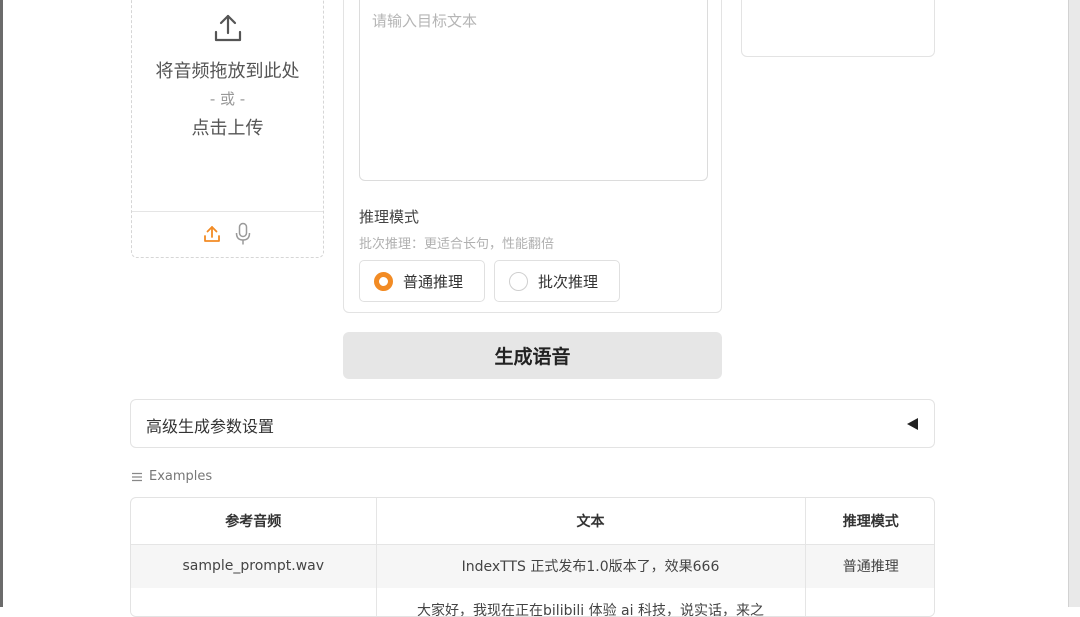  Describe the element at coordinates (383, 281) in the screenshot. I see `radio-selected-icon` at that location.